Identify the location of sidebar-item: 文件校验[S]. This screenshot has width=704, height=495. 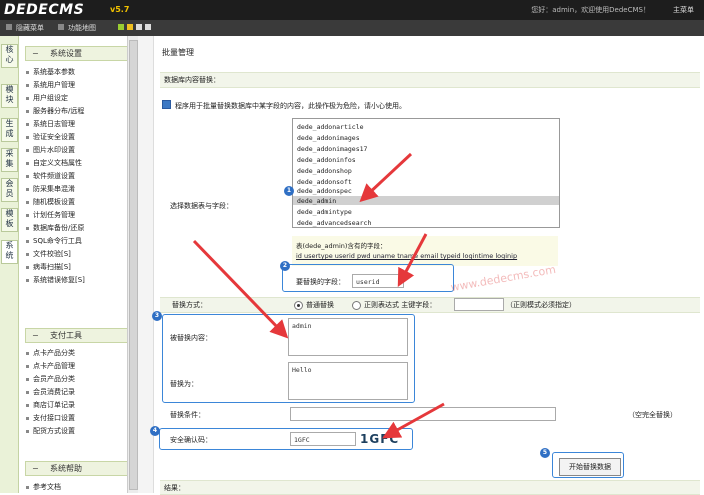
(48, 254).